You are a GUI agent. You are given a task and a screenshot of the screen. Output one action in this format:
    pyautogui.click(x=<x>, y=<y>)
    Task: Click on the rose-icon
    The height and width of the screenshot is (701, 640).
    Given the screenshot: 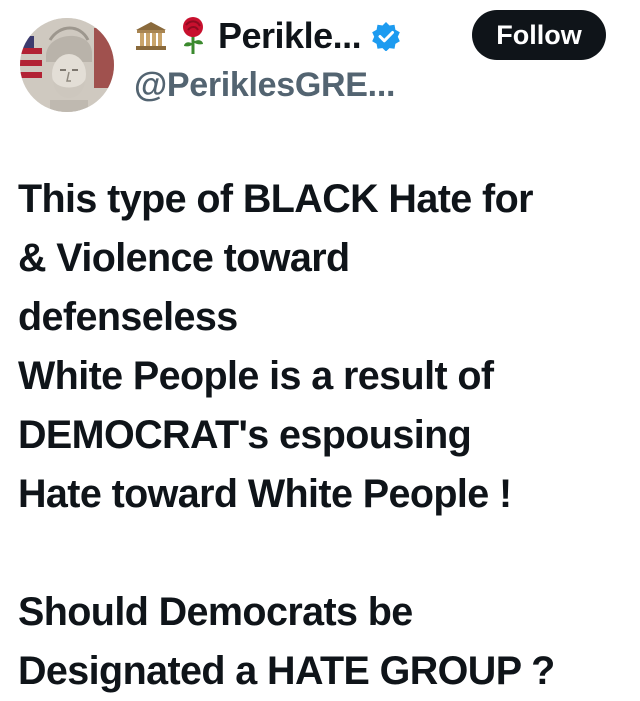 What is the action you would take?
    pyautogui.click(x=193, y=36)
    